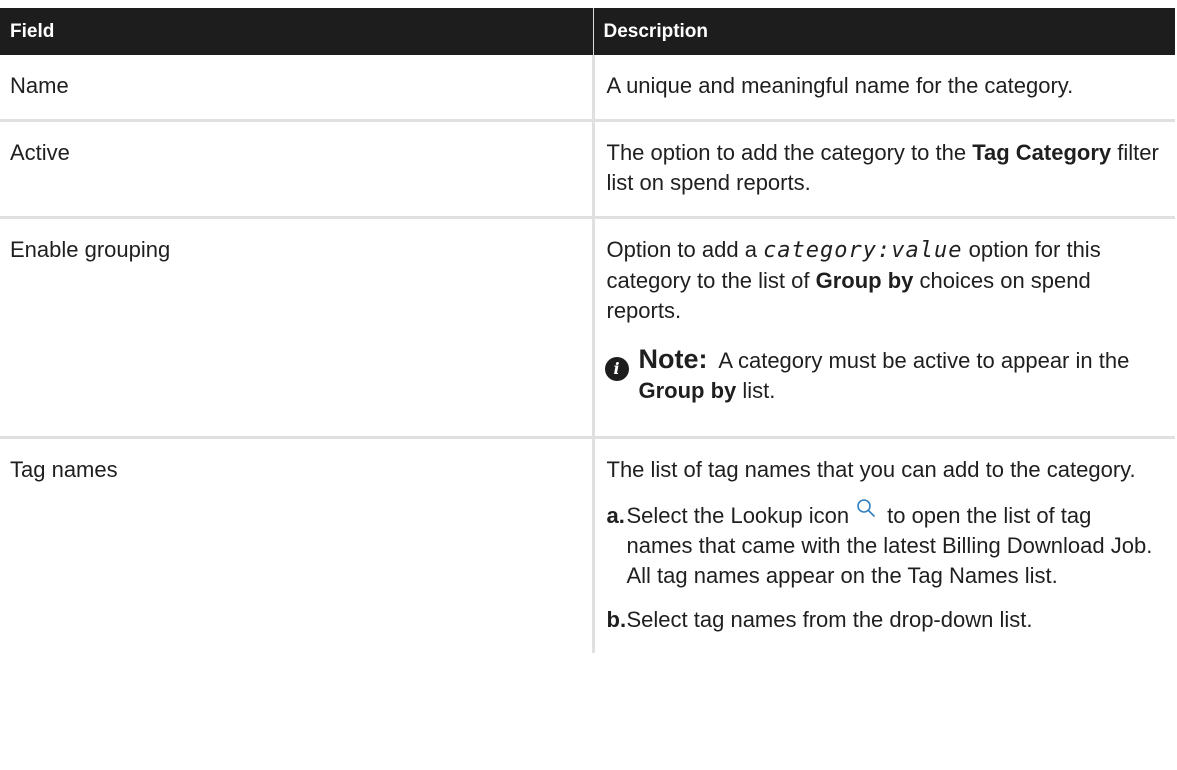  I want to click on search-icon, so click(866, 508).